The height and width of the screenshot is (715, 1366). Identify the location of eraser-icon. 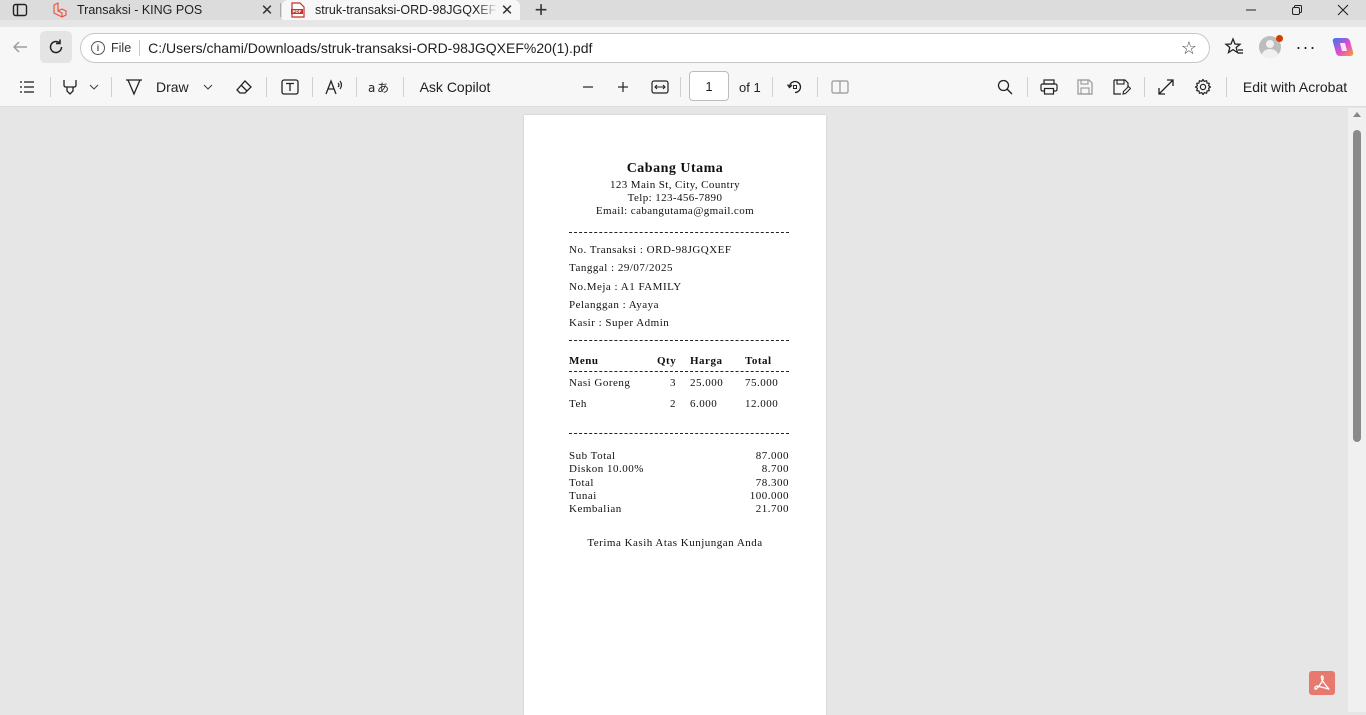
(244, 87).